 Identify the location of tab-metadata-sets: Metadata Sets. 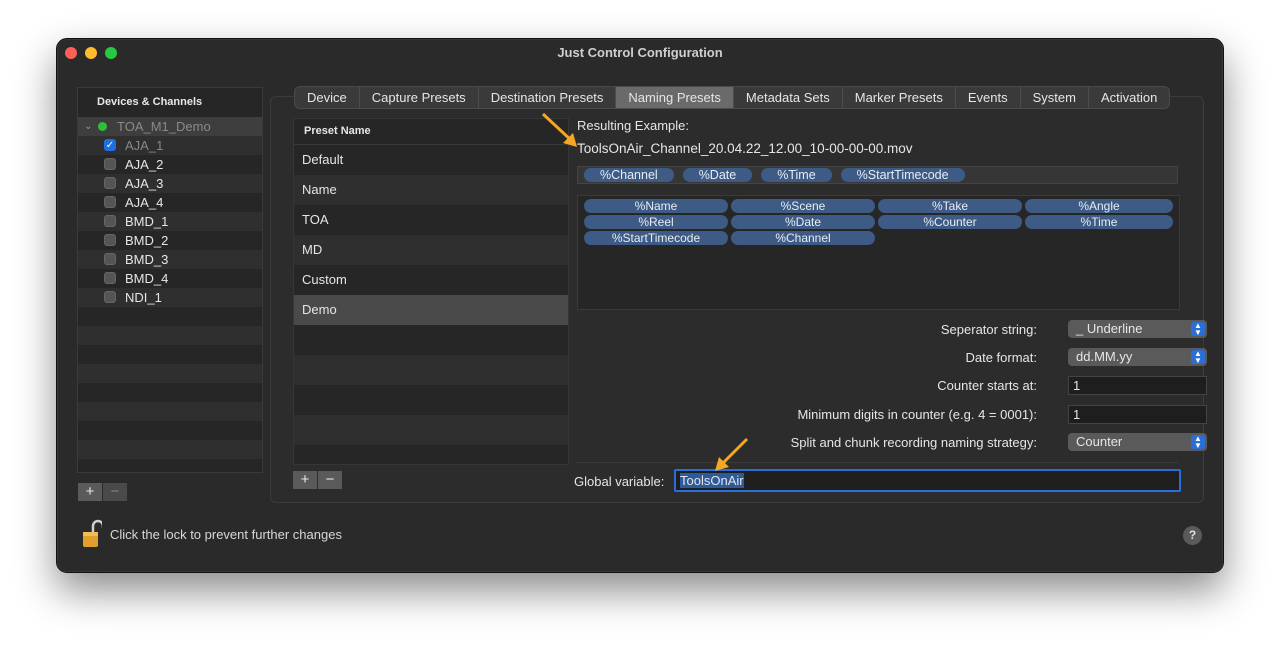
(788, 97).